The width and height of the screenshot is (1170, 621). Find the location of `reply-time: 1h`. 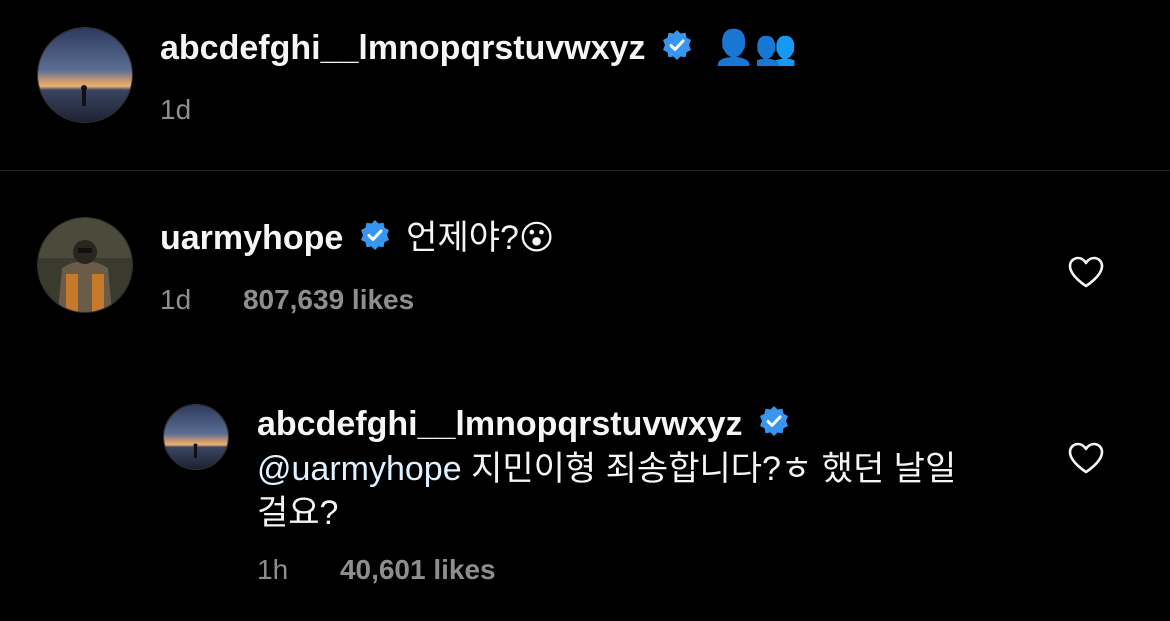

reply-time: 1h is located at coordinates (273, 569).